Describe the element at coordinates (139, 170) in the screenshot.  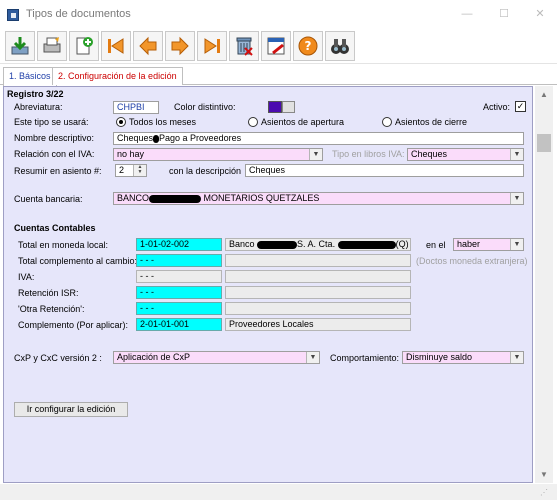
I see `spinner-icon: ▲ ▼` at that location.